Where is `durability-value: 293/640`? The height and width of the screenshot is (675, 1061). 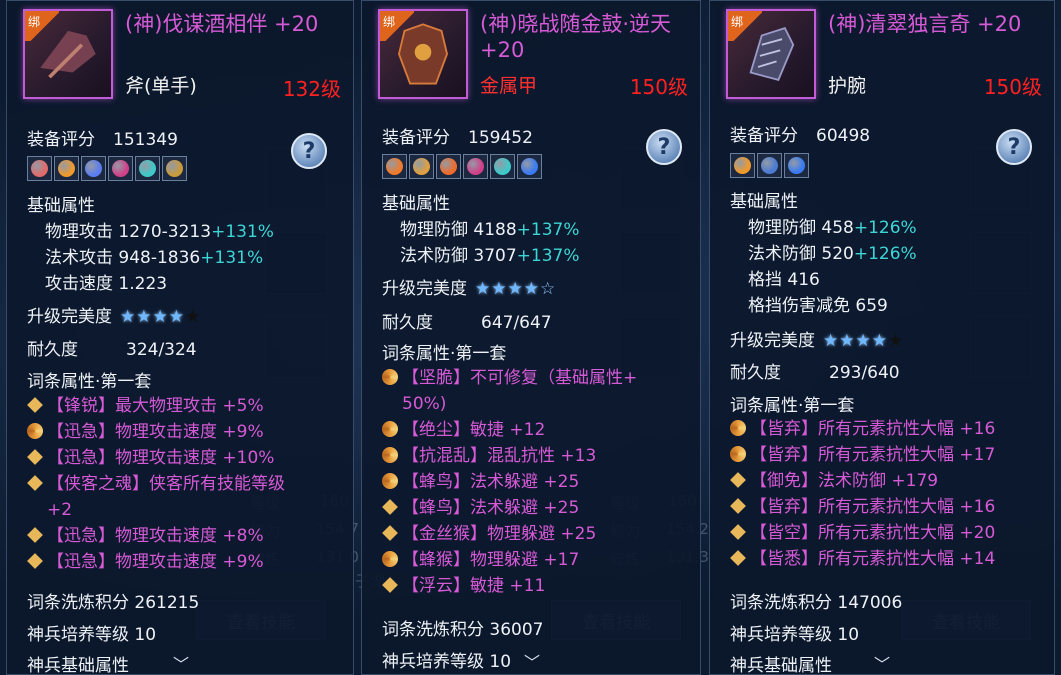 durability-value: 293/640 is located at coordinates (864, 373).